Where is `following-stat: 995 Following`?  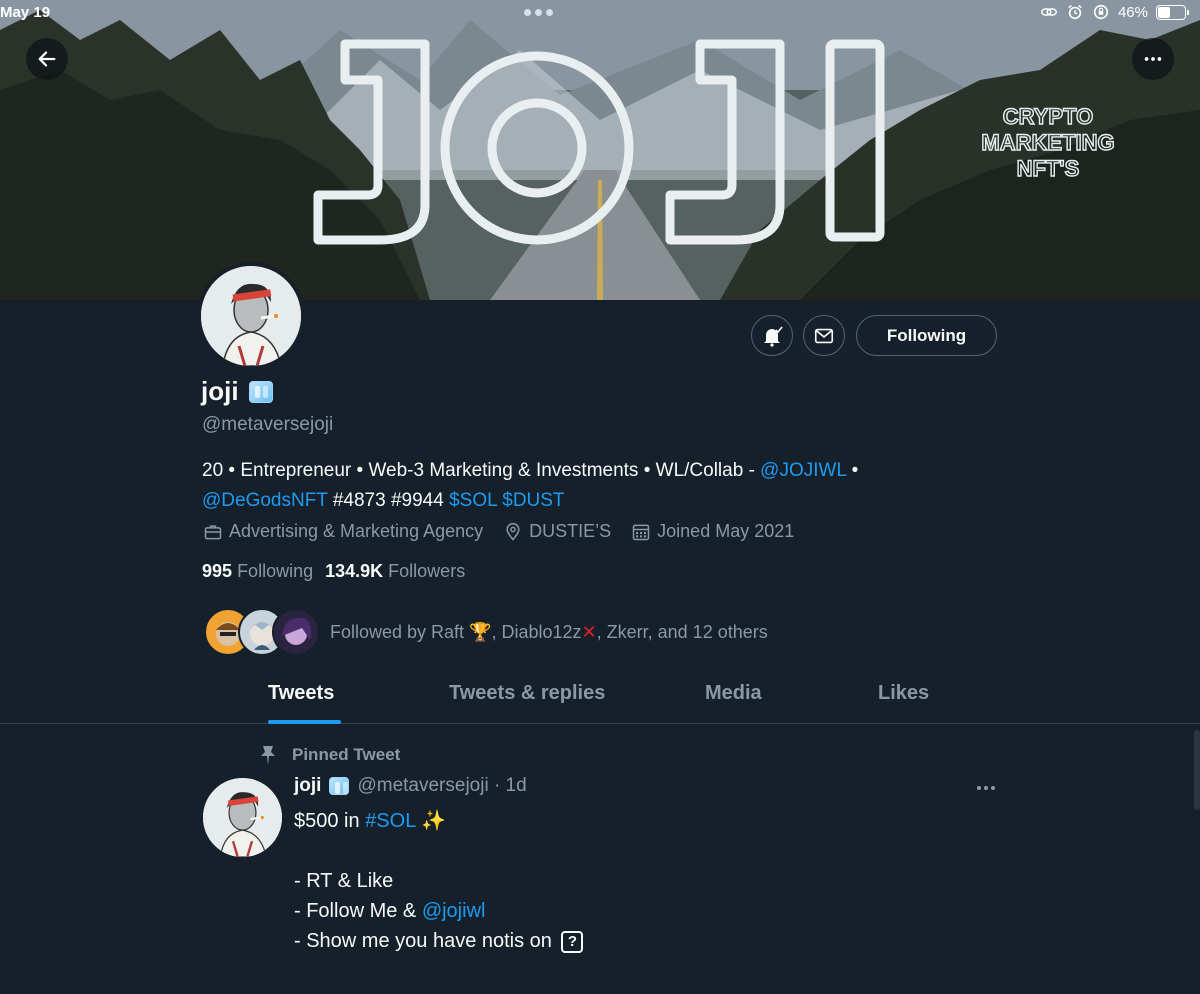 following-stat: 995 Following is located at coordinates (257, 571).